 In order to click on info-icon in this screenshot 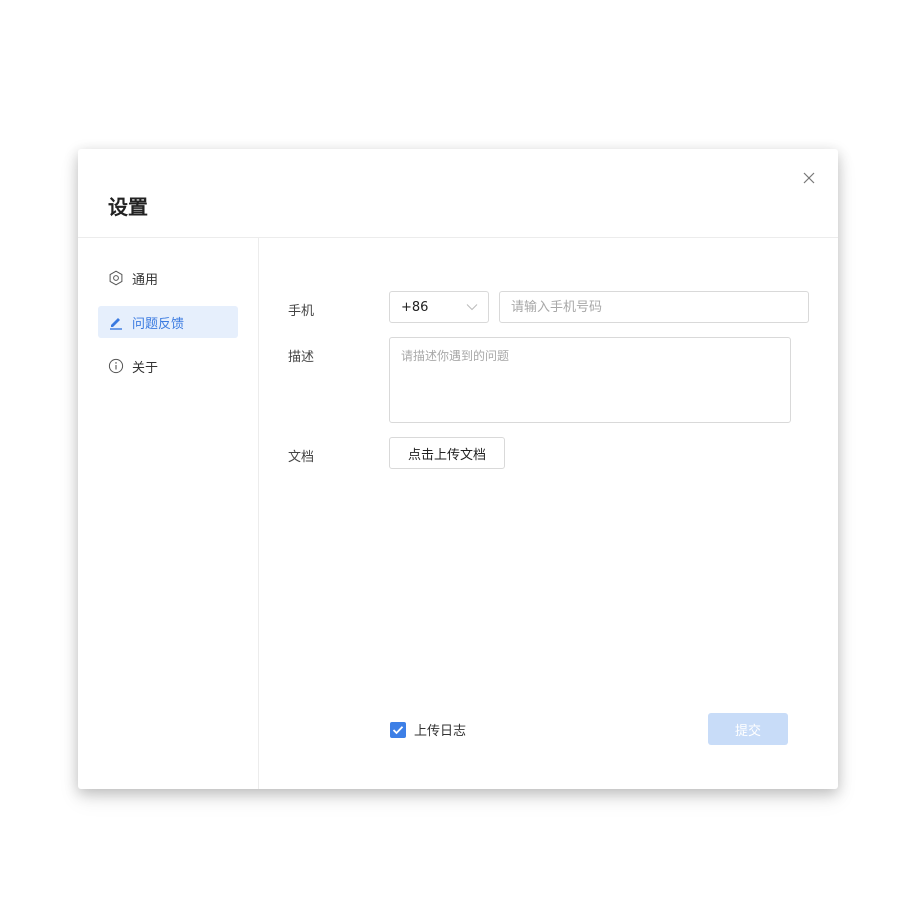, I will do `click(116, 366)`.